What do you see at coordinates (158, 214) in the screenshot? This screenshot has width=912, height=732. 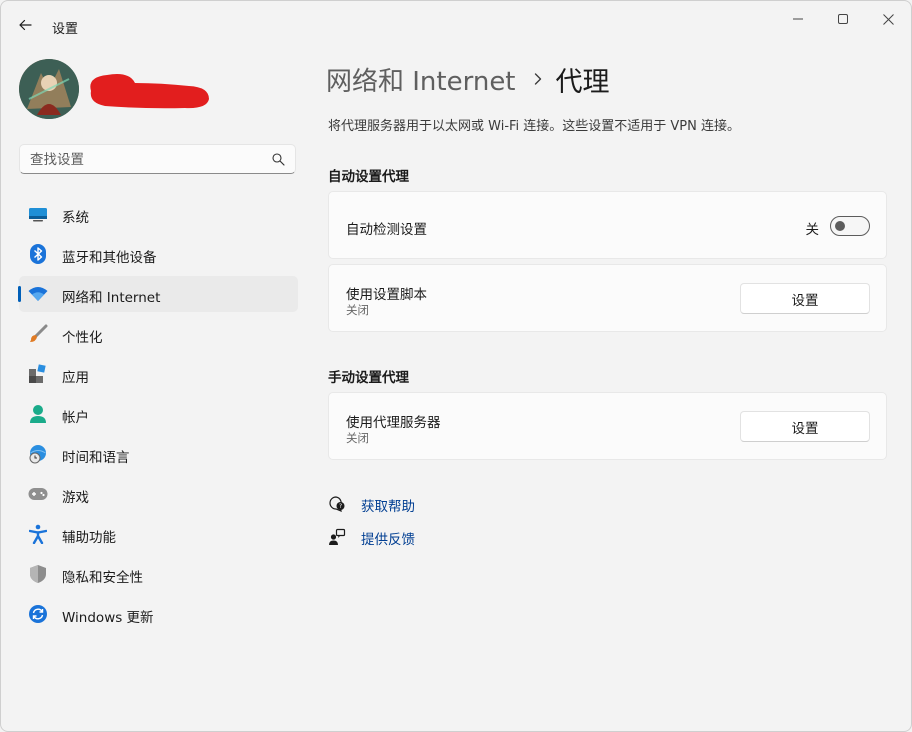 I see `sidebar-item-system: 系统` at bounding box center [158, 214].